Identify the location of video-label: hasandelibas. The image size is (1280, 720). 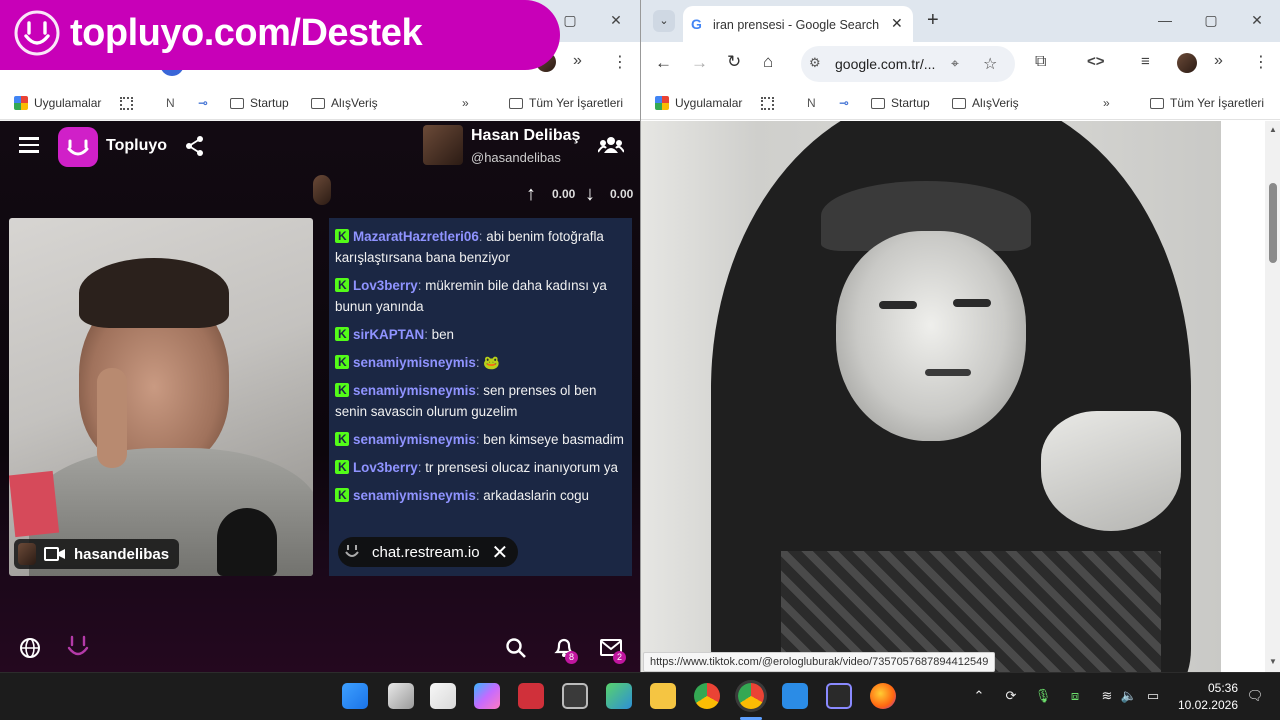
(97, 554).